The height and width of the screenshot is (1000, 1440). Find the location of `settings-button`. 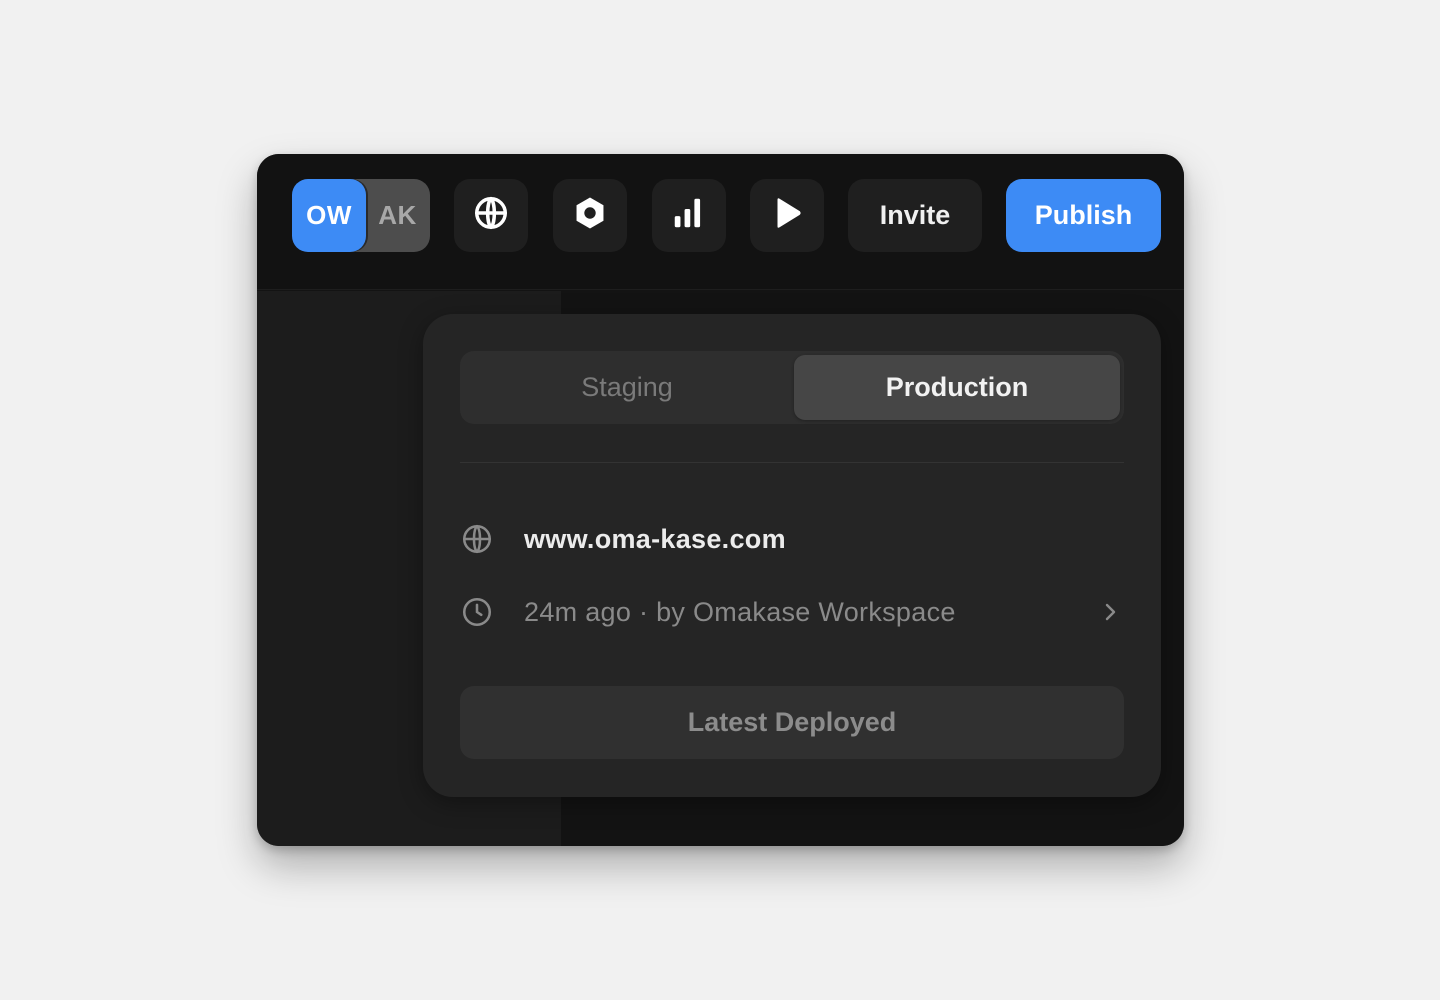

settings-button is located at coordinates (590, 215).